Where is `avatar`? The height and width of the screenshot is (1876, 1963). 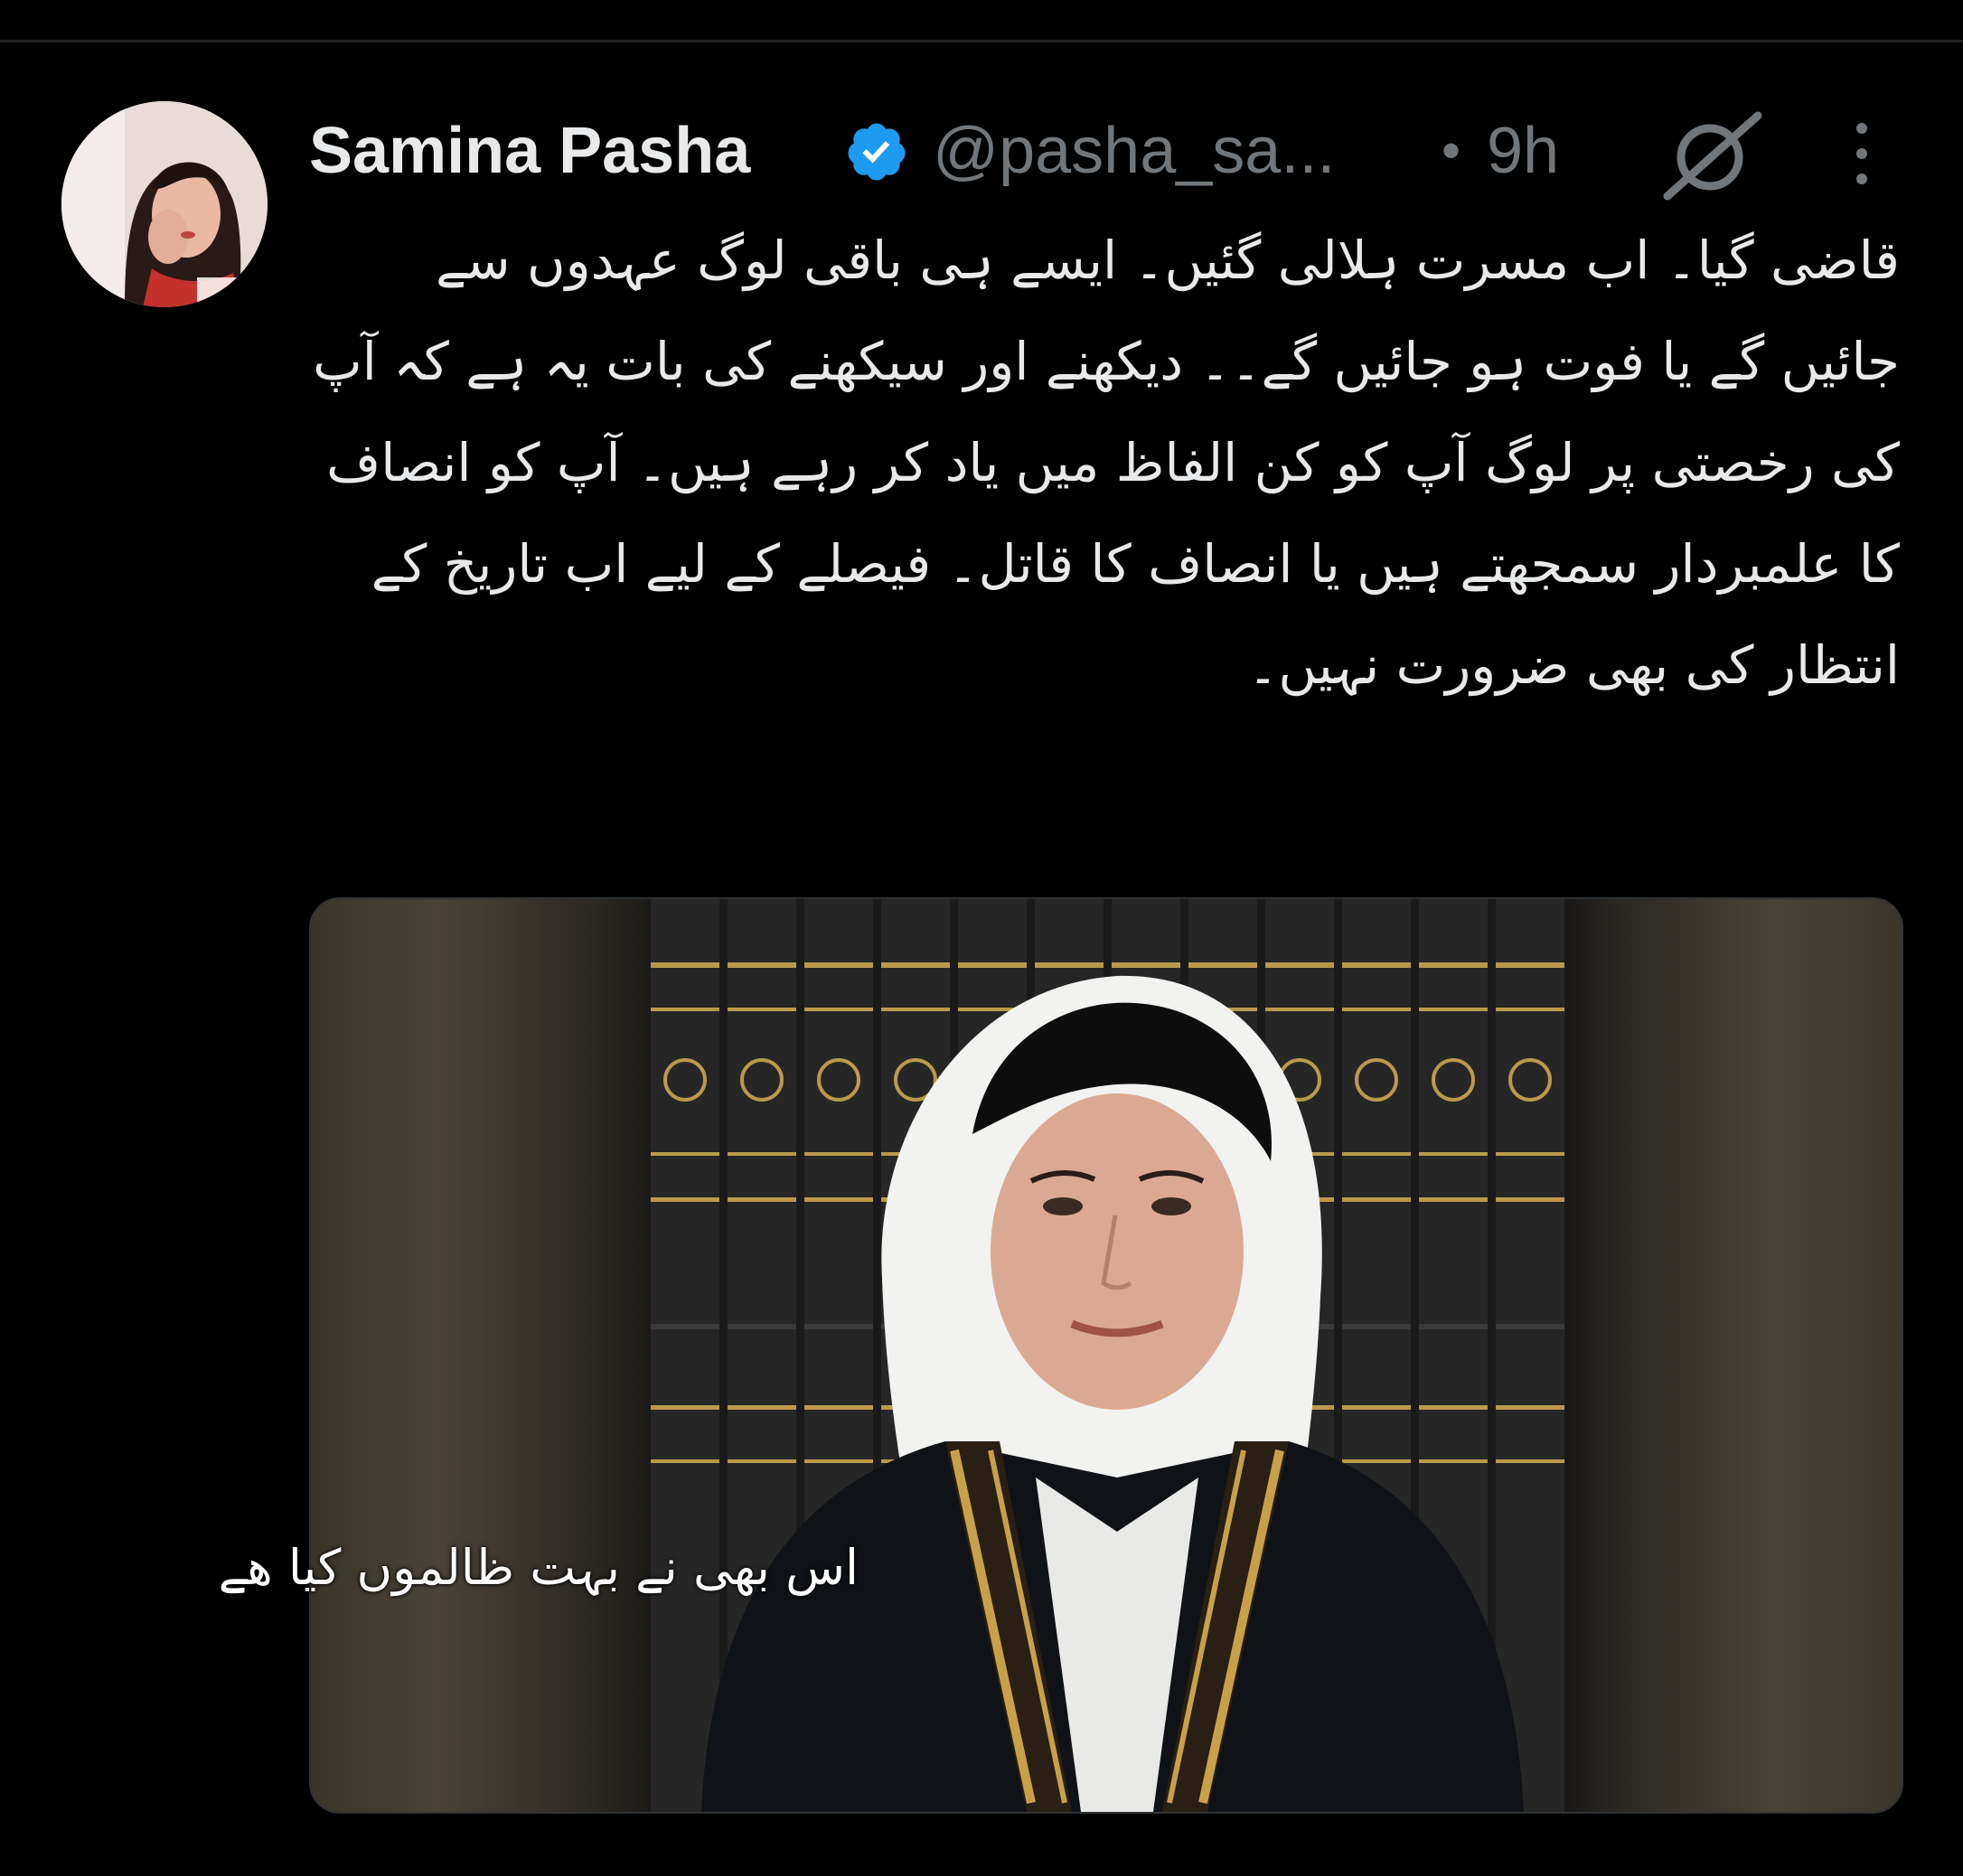
avatar is located at coordinates (165, 204).